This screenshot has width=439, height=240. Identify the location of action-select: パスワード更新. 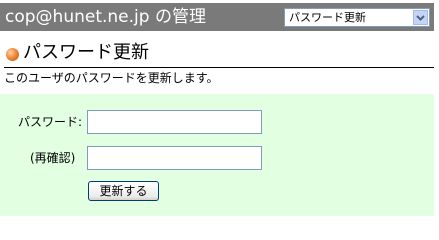
(357, 17).